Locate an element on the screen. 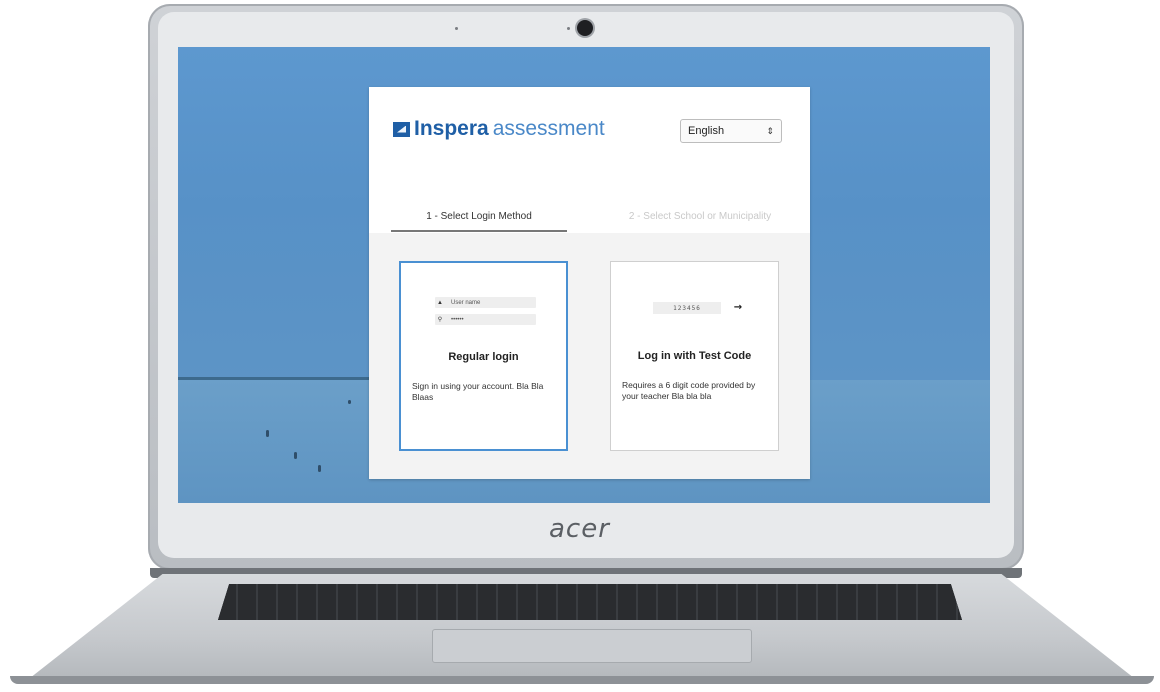  arrow-right-icon: → is located at coordinates (738, 307).